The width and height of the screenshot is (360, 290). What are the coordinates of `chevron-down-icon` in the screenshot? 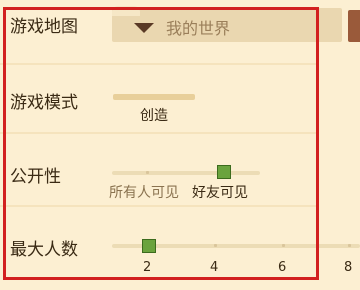 It's located at (144, 28).